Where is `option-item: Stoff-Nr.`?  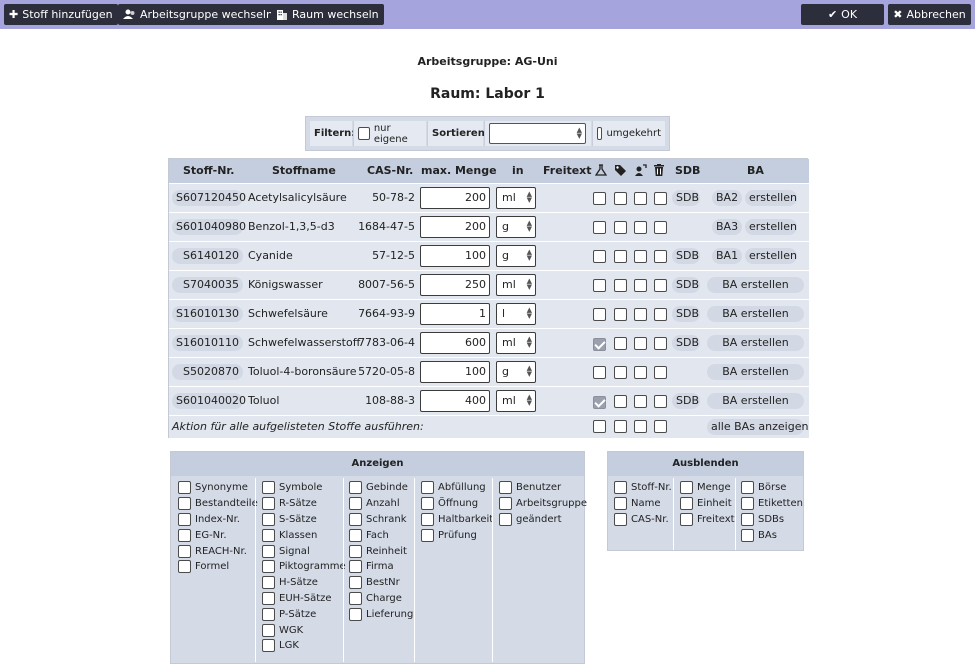 option-item: Stoff-Nr. is located at coordinates (643, 488).